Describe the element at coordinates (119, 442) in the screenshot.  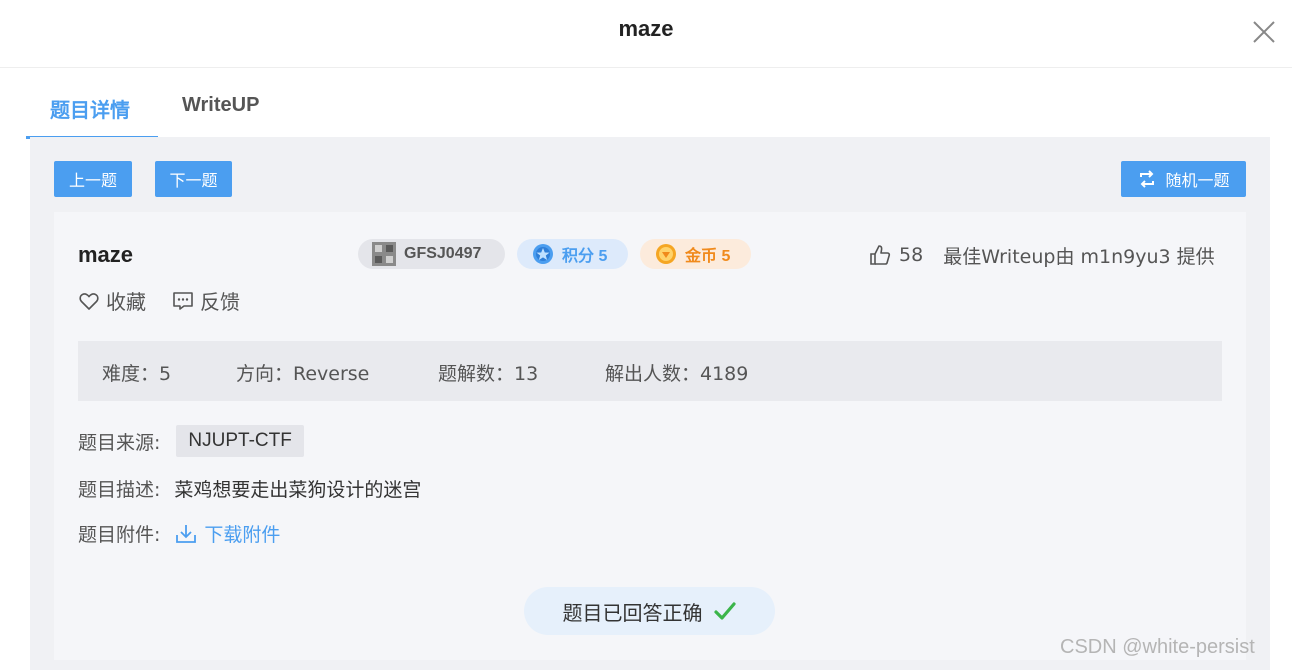
I see `source-label: 题目来源:` at that location.